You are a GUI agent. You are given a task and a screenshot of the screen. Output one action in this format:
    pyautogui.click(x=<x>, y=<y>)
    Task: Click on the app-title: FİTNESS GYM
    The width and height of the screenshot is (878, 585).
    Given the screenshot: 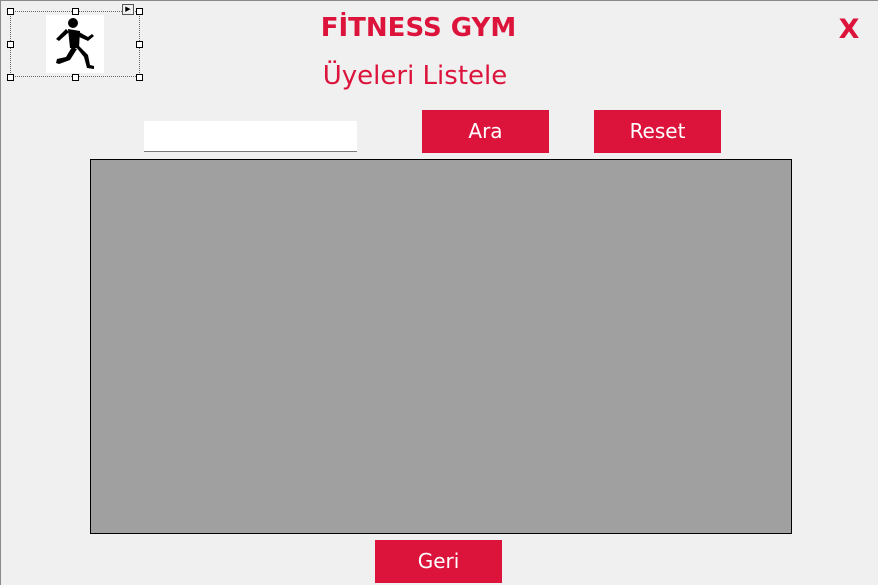 What is the action you would take?
    pyautogui.click(x=418, y=28)
    